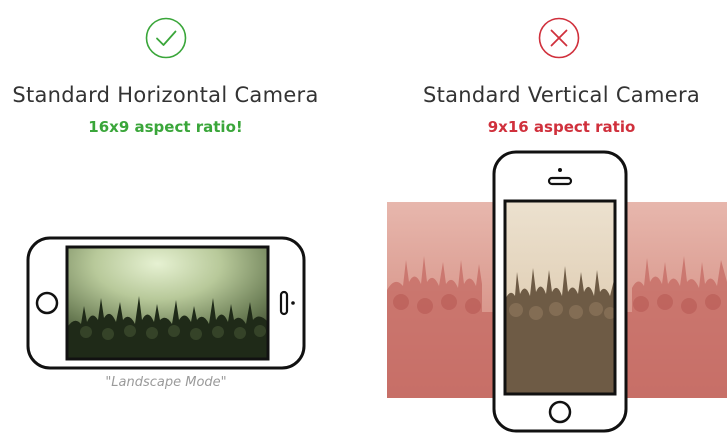  What do you see at coordinates (561, 95) in the screenshot?
I see `vertical-camera-title: Standard Vertical Camera` at bounding box center [561, 95].